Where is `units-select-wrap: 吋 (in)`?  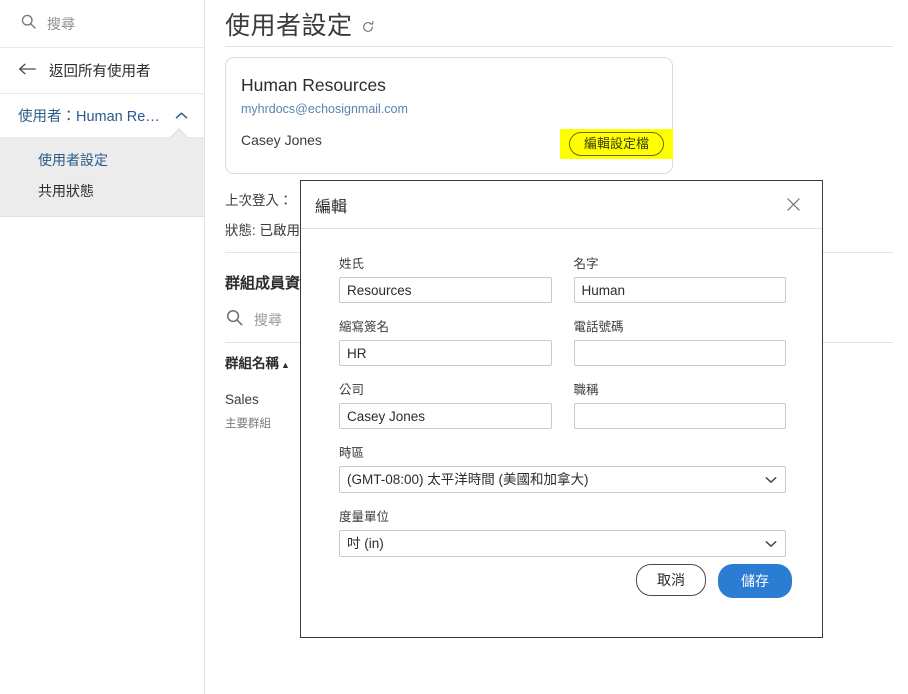 units-select-wrap: 吋 (in) is located at coordinates (562, 543).